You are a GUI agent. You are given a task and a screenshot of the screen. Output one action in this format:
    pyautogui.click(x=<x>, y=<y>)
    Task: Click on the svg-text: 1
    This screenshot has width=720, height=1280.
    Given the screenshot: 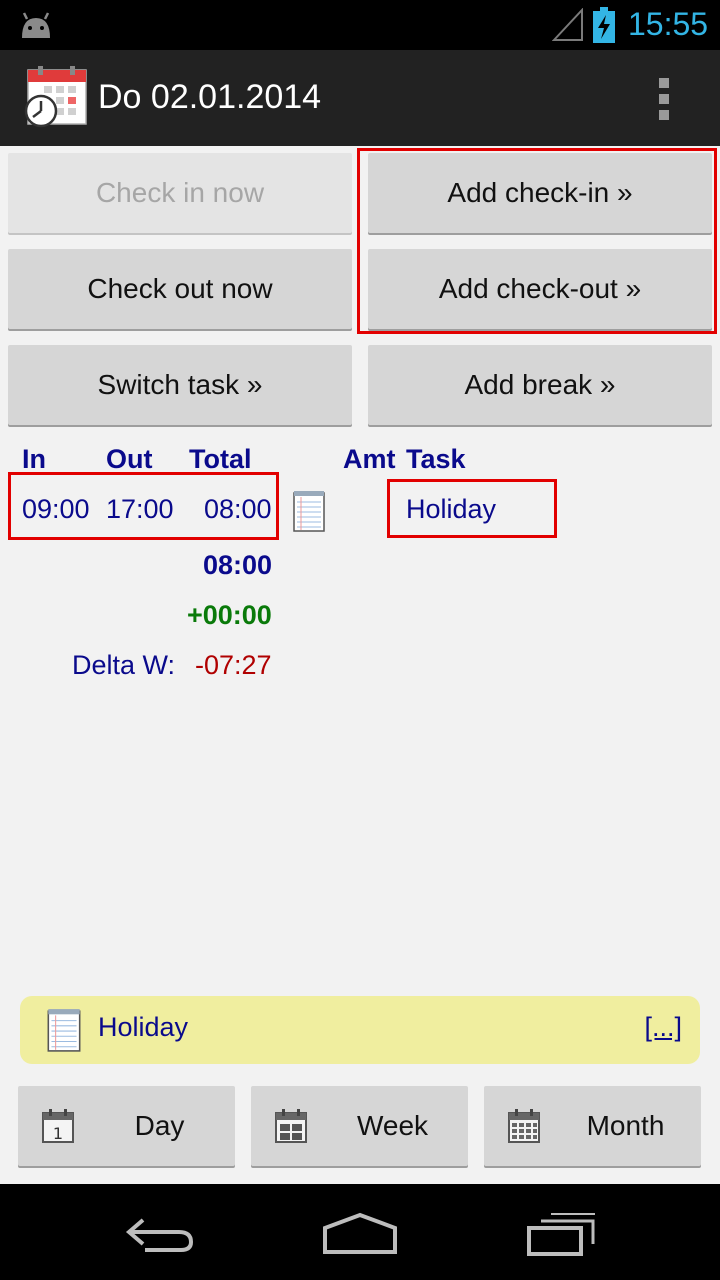 What is the action you would take?
    pyautogui.click(x=58, y=1133)
    